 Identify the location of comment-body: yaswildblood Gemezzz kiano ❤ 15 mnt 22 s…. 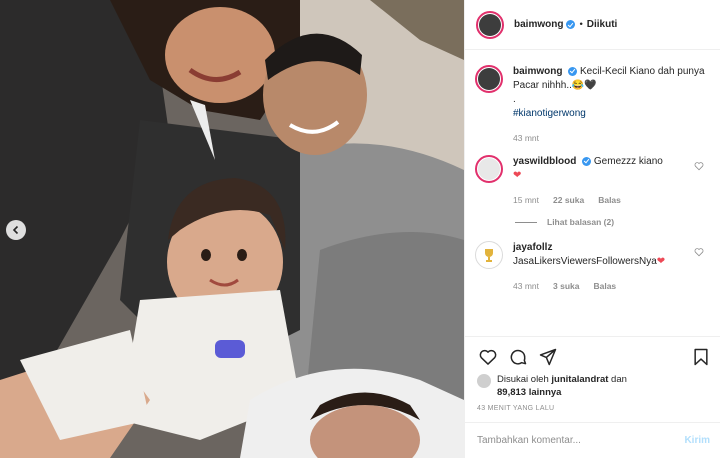
(611, 181).